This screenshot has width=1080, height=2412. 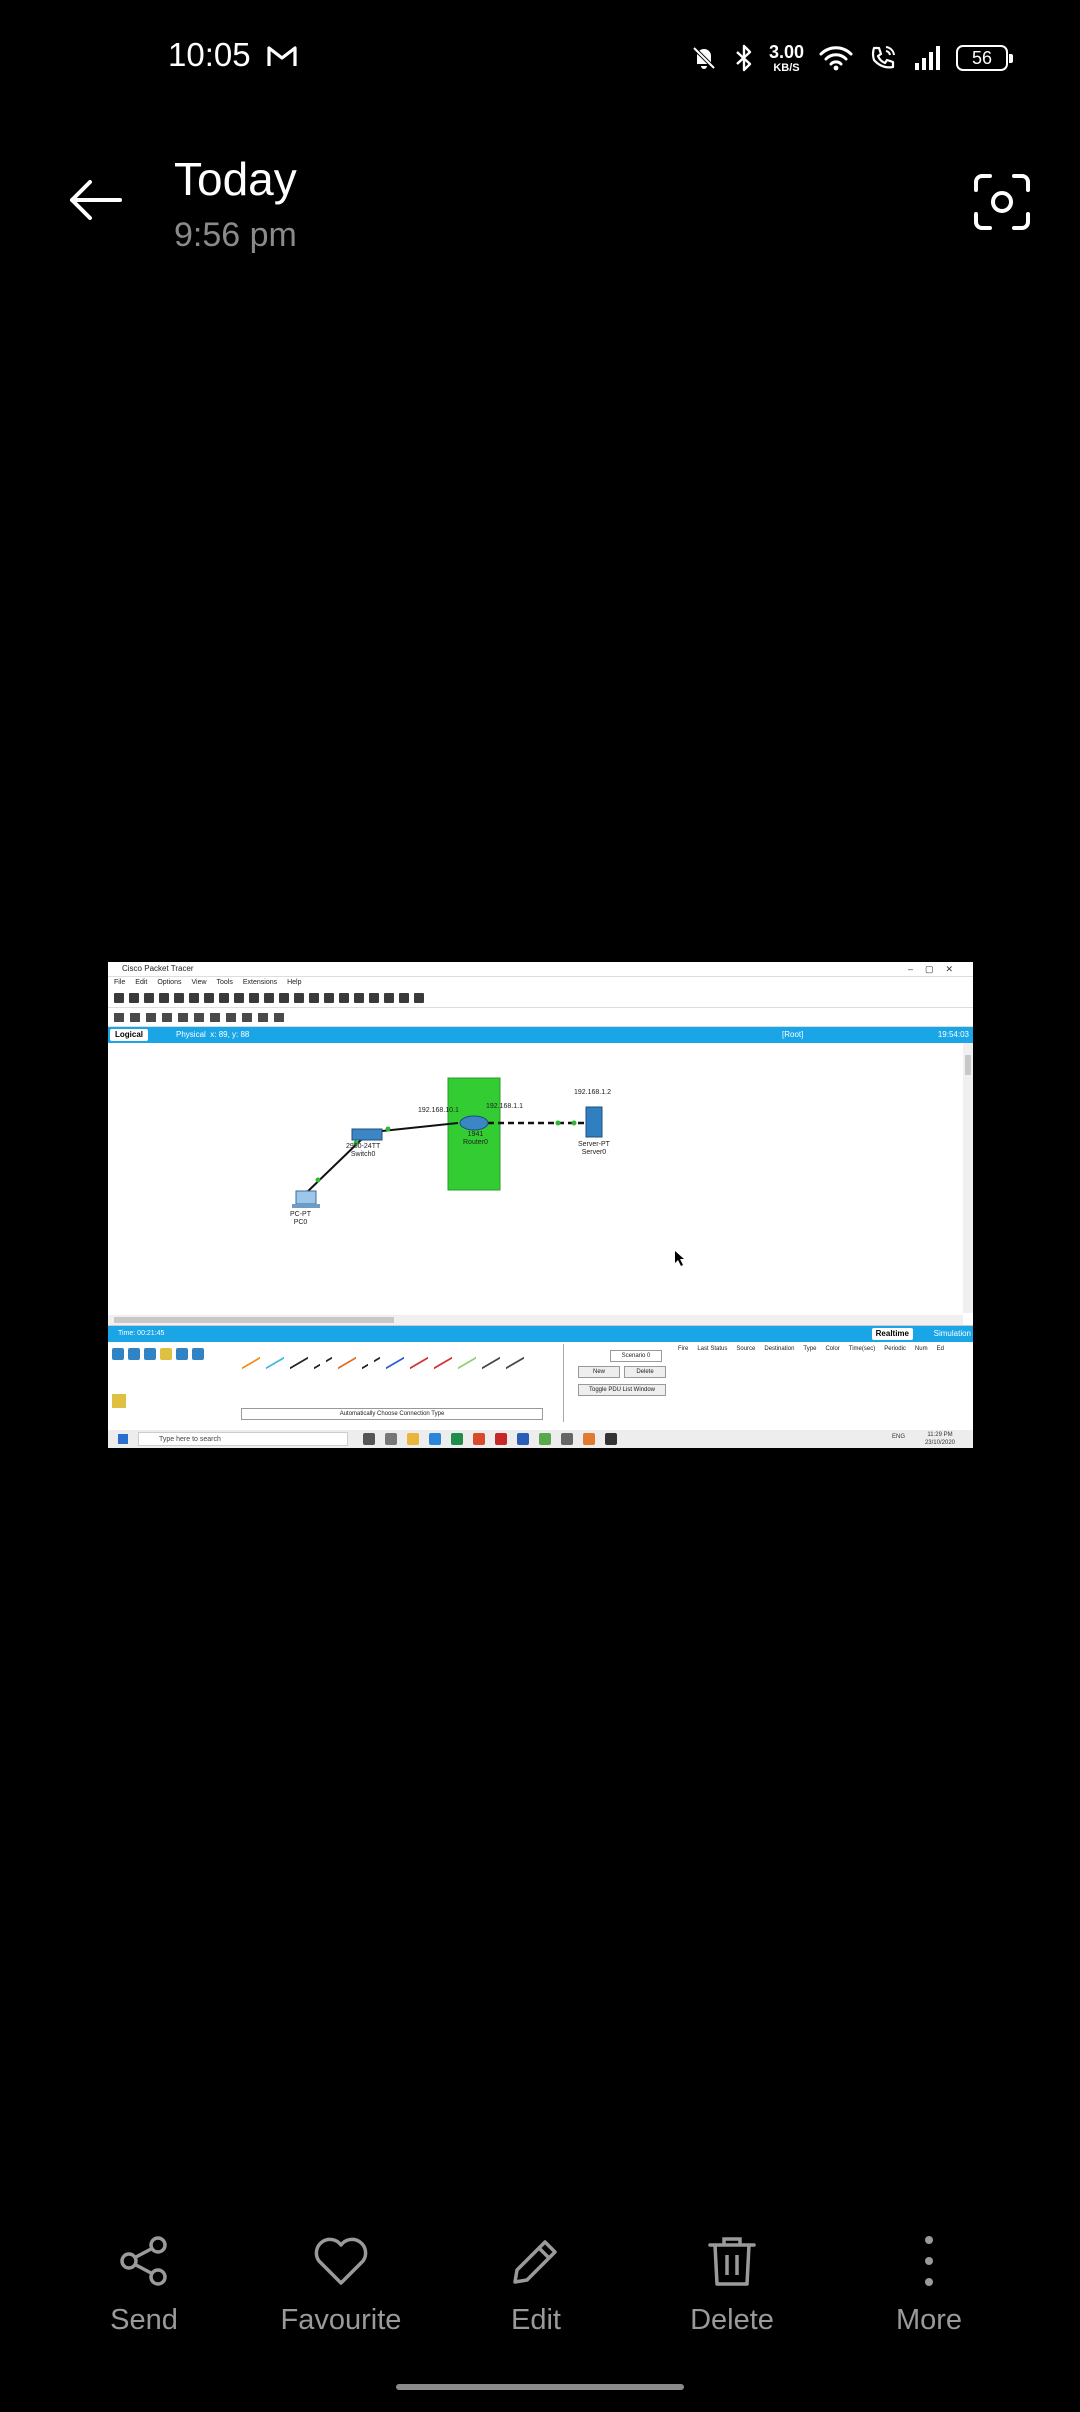 I want to click on edit-label: Edit, so click(x=536, y=2320).